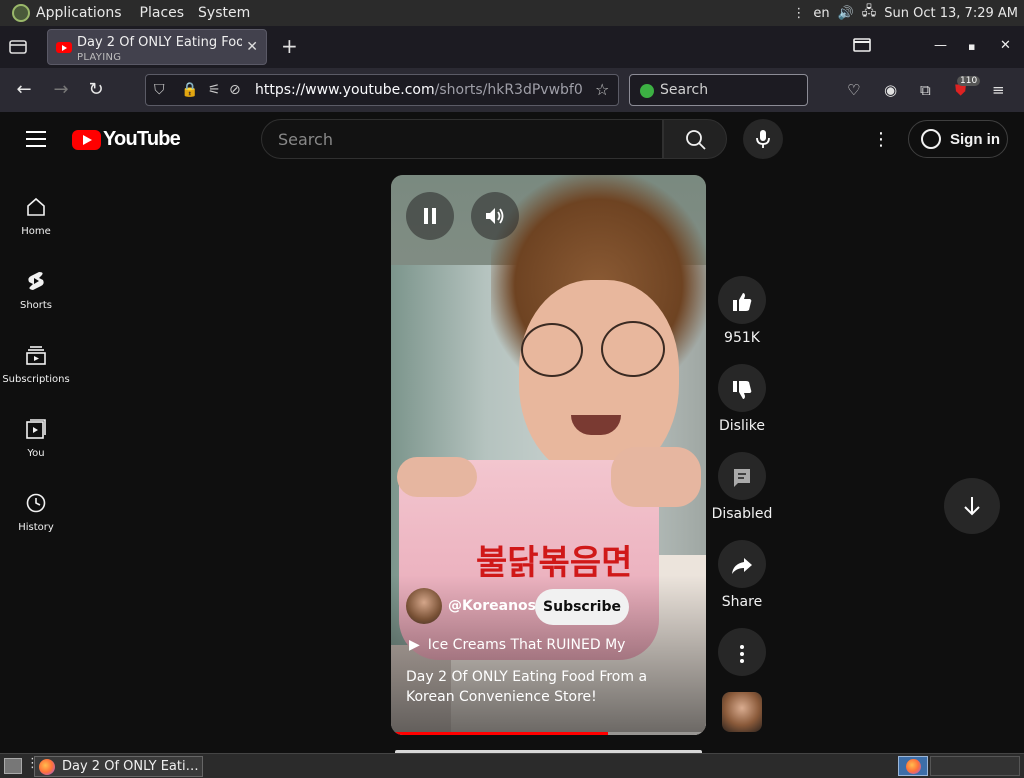 The width and height of the screenshot is (1024, 778). What do you see at coordinates (36, 429) in the screenshot?
I see `you-icon` at bounding box center [36, 429].